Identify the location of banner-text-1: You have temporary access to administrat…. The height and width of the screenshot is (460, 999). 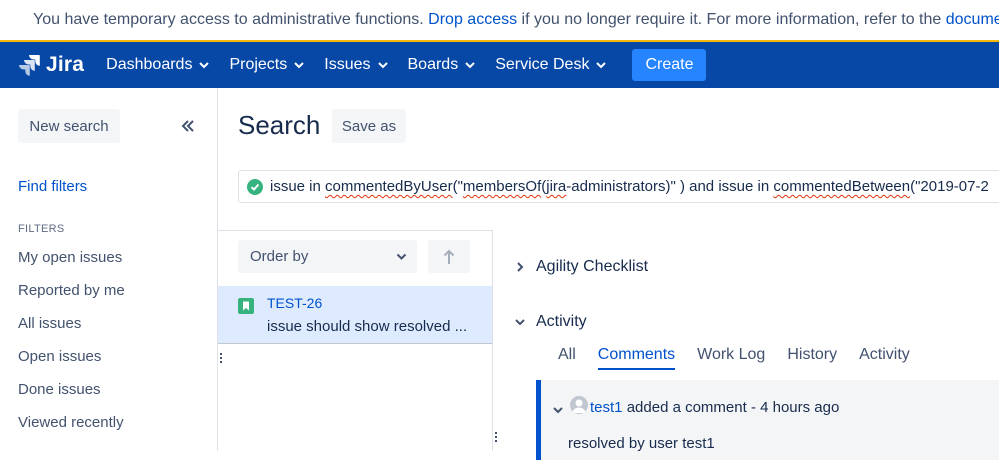
(228, 19).